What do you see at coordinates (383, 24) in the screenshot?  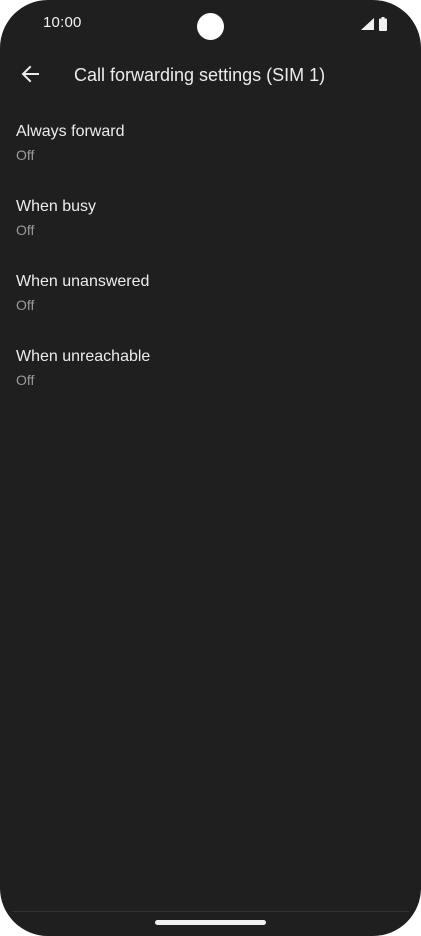 I see `battery-icon` at bounding box center [383, 24].